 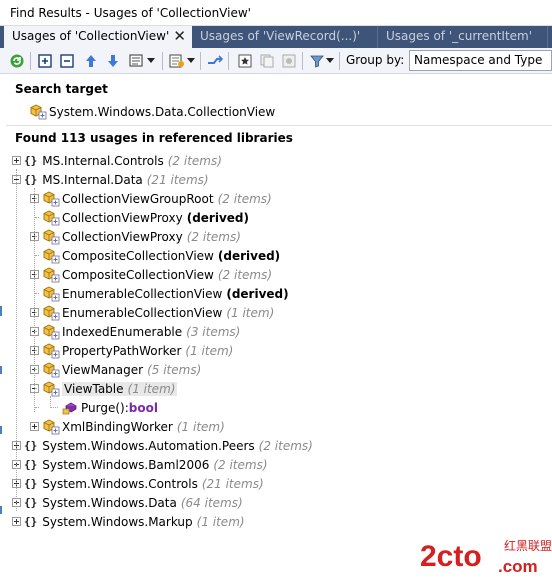 I want to click on search-target-text: System.Windows.Data.CollectionView, so click(x=162, y=112).